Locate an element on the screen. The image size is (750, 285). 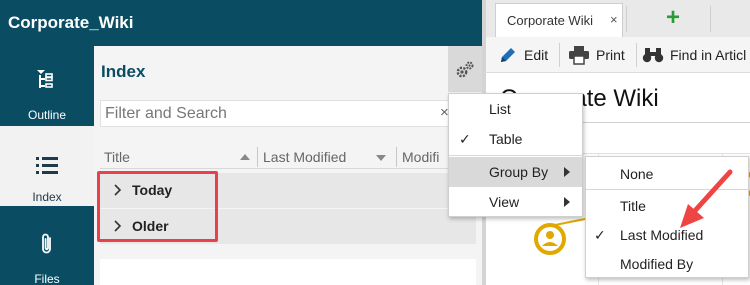
column-header-title: Title is located at coordinates (117, 158).